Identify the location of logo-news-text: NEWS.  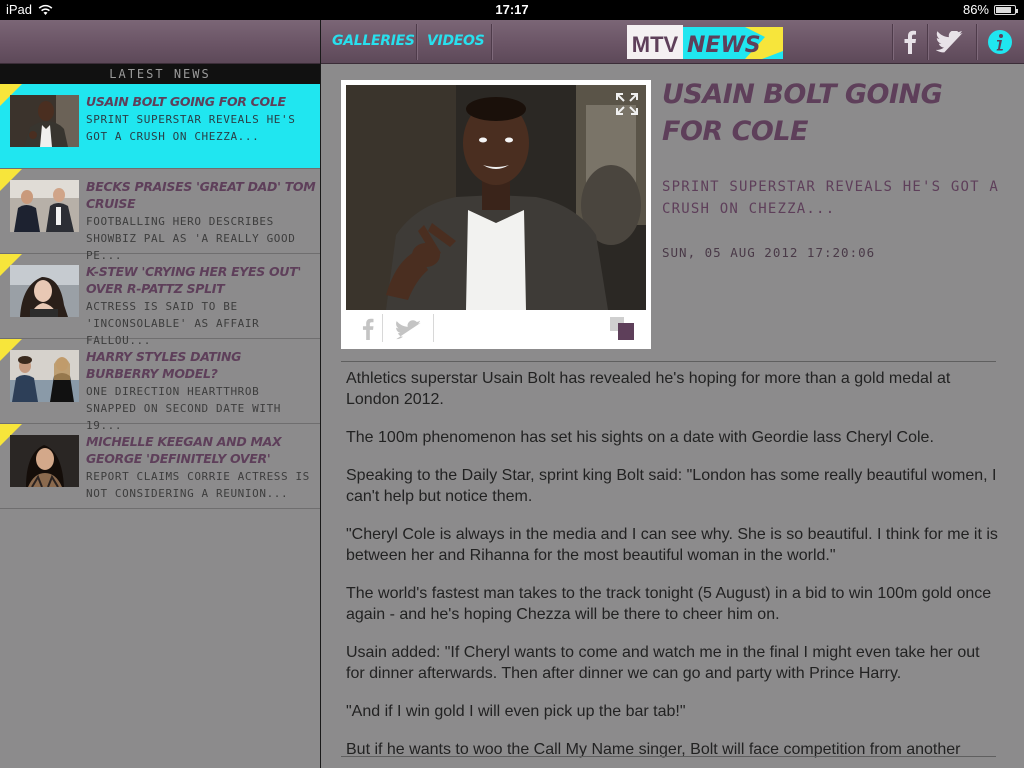
(724, 45).